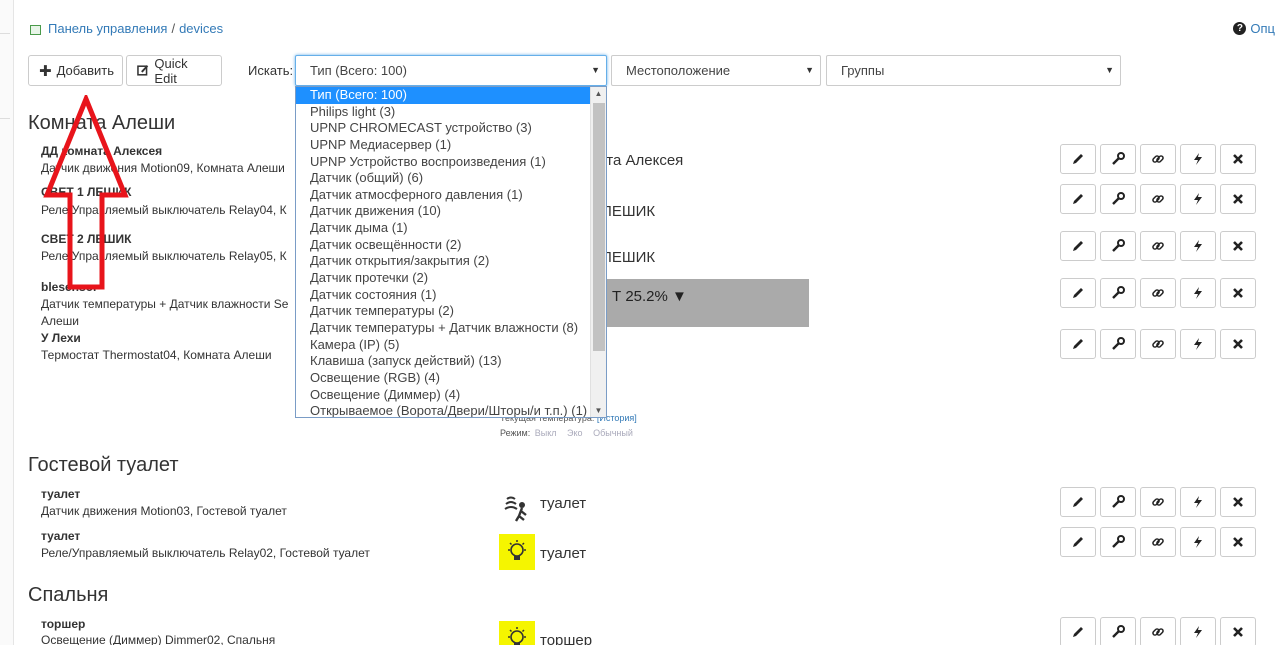 Image resolution: width=1275 pixels, height=645 pixels. What do you see at coordinates (201, 28) in the screenshot?
I see `breadcrumb-current-link: devices` at bounding box center [201, 28].